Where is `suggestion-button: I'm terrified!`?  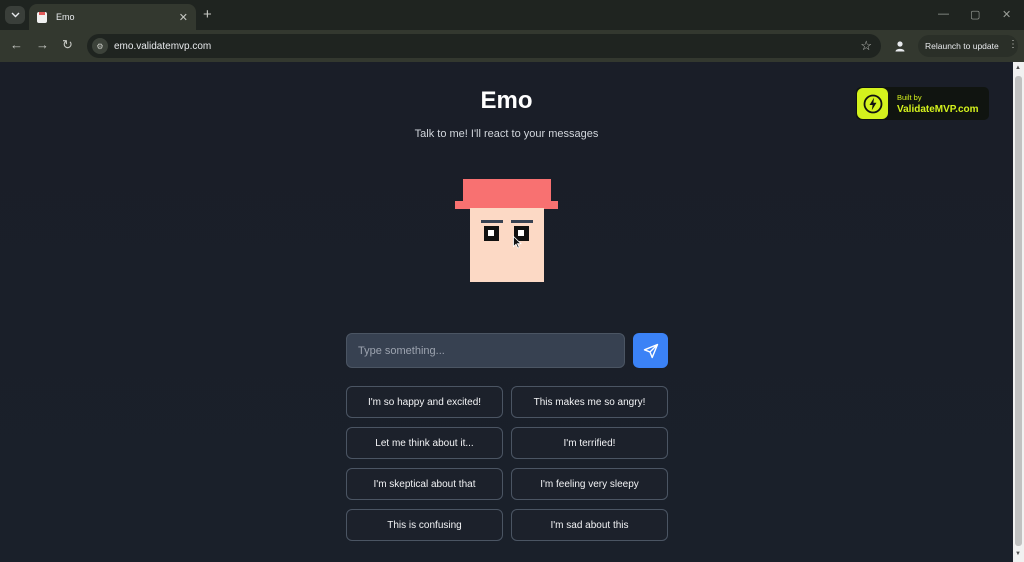
suggestion-button: I'm terrified! is located at coordinates (589, 443).